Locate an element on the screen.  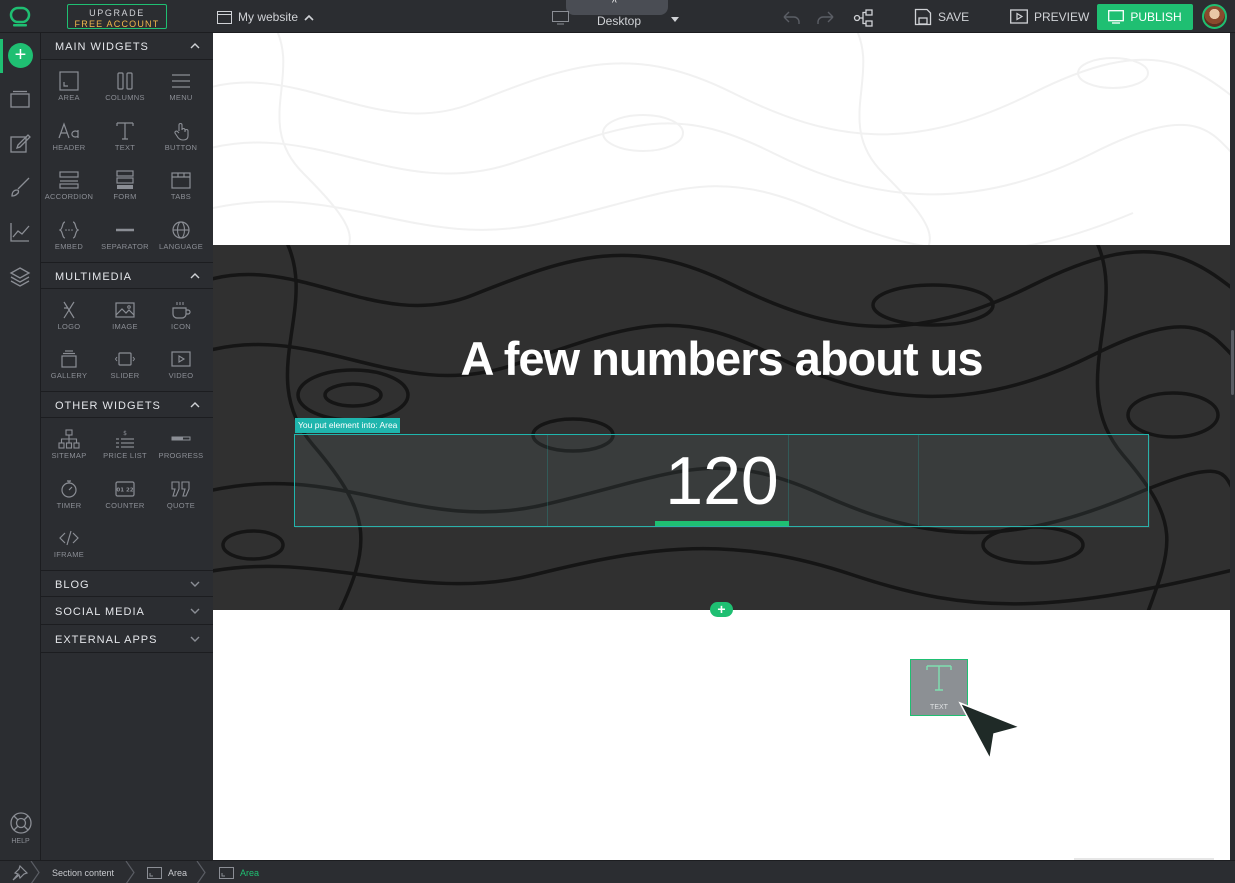
add-section-button: + is located at coordinates (721, 609).